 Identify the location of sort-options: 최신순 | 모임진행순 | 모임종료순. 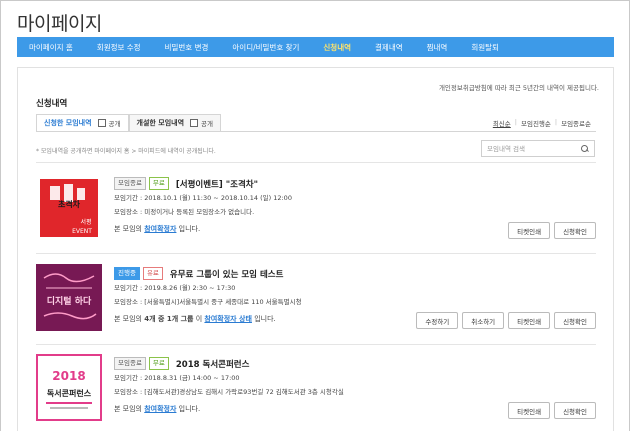
(542, 123).